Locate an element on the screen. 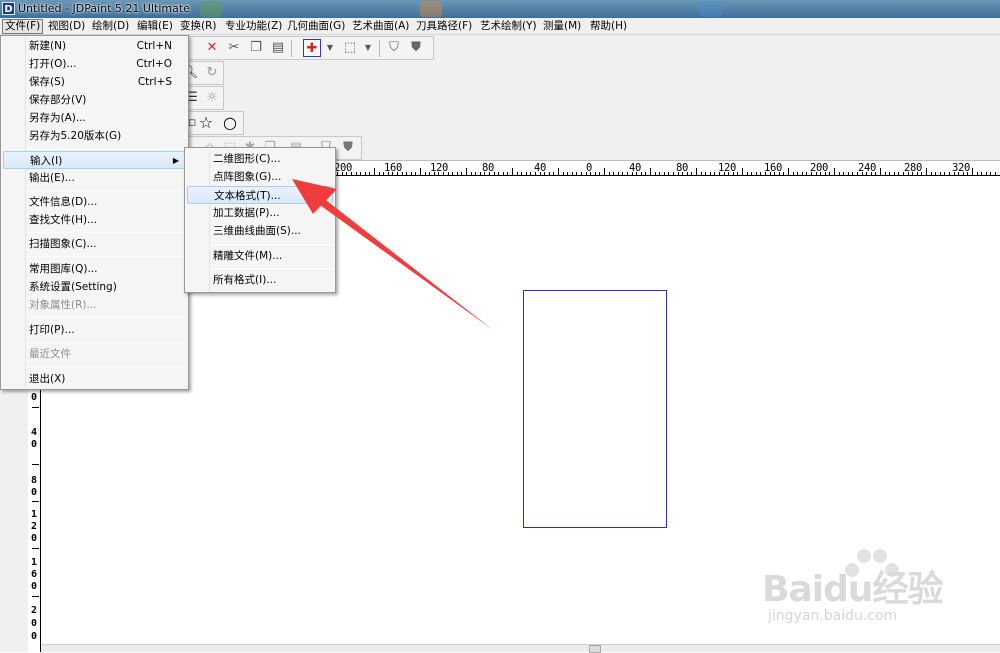  menu-item-shortcut: Ctrl+N is located at coordinates (154, 46).